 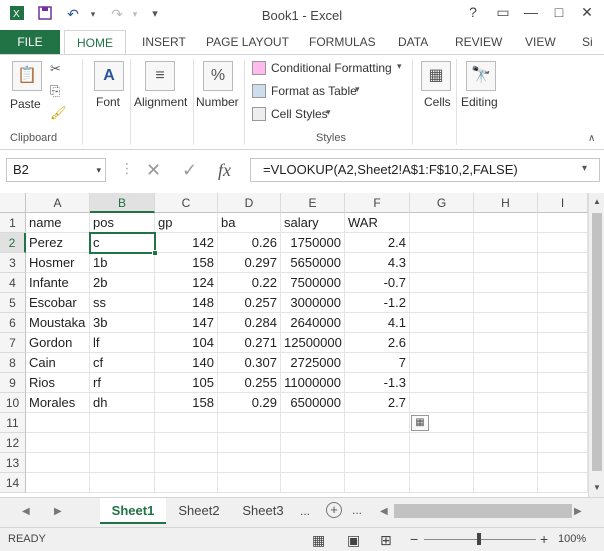 What do you see at coordinates (506, 343) in the screenshot?
I see `cell-h7` at bounding box center [506, 343].